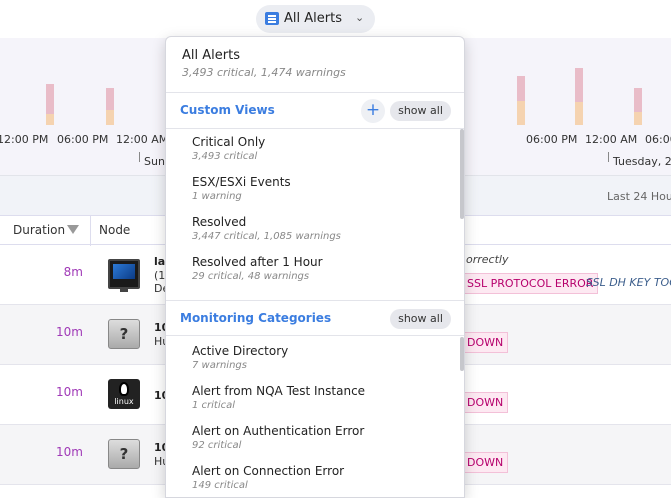 The height and width of the screenshot is (498, 671). I want to click on duration-value: 8m, so click(73, 272).